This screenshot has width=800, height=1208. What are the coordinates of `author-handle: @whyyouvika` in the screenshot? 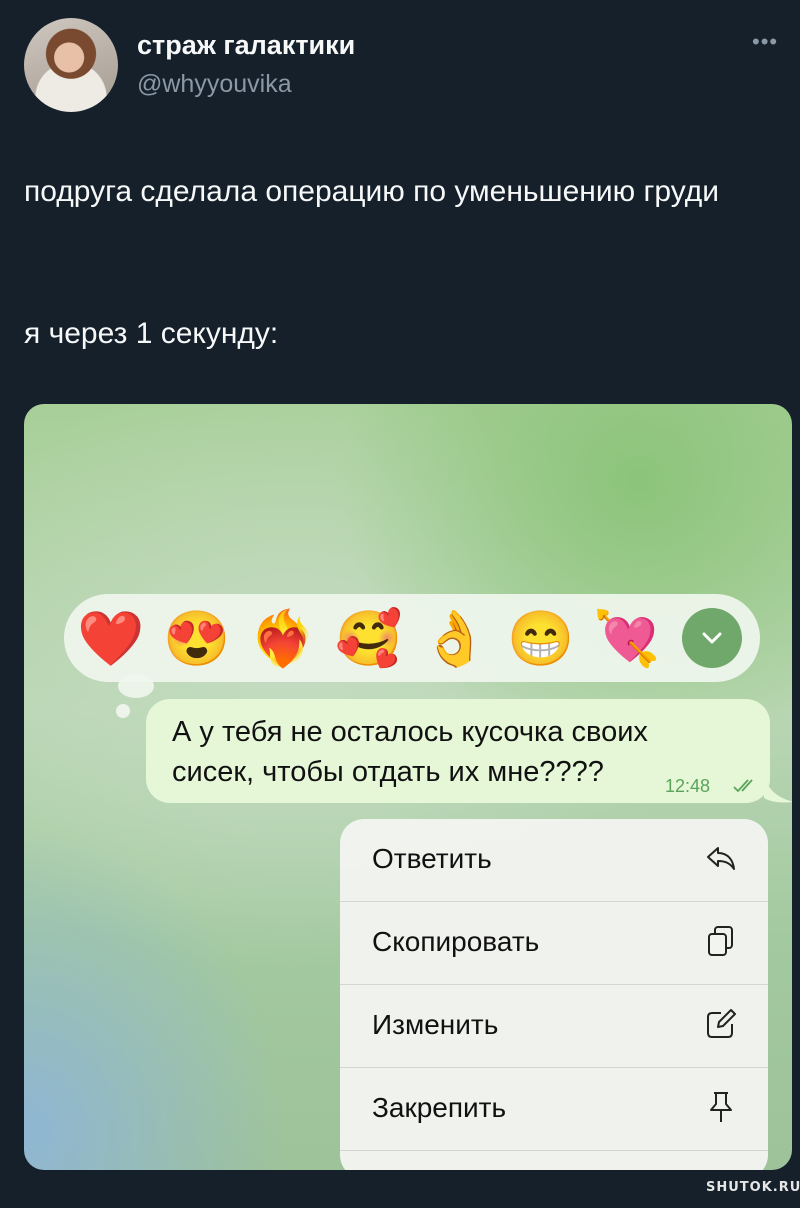 It's located at (214, 84).